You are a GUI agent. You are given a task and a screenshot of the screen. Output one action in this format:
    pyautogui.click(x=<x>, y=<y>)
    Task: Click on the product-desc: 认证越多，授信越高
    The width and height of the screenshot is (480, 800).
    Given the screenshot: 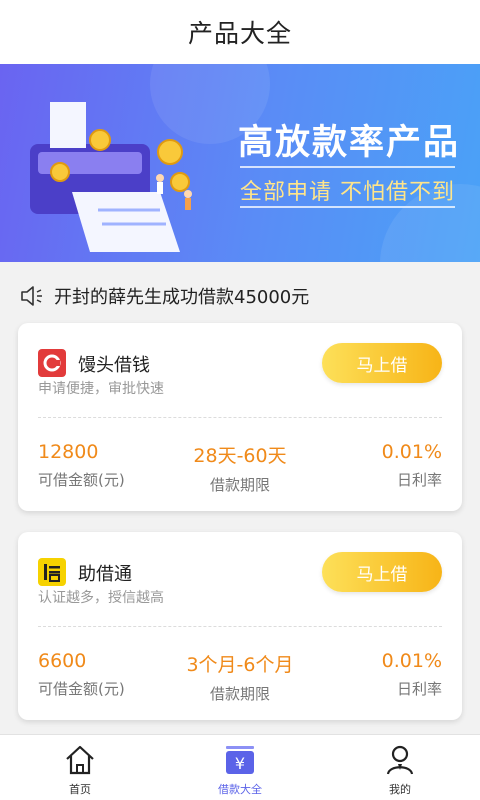 What is the action you would take?
    pyautogui.click(x=101, y=598)
    